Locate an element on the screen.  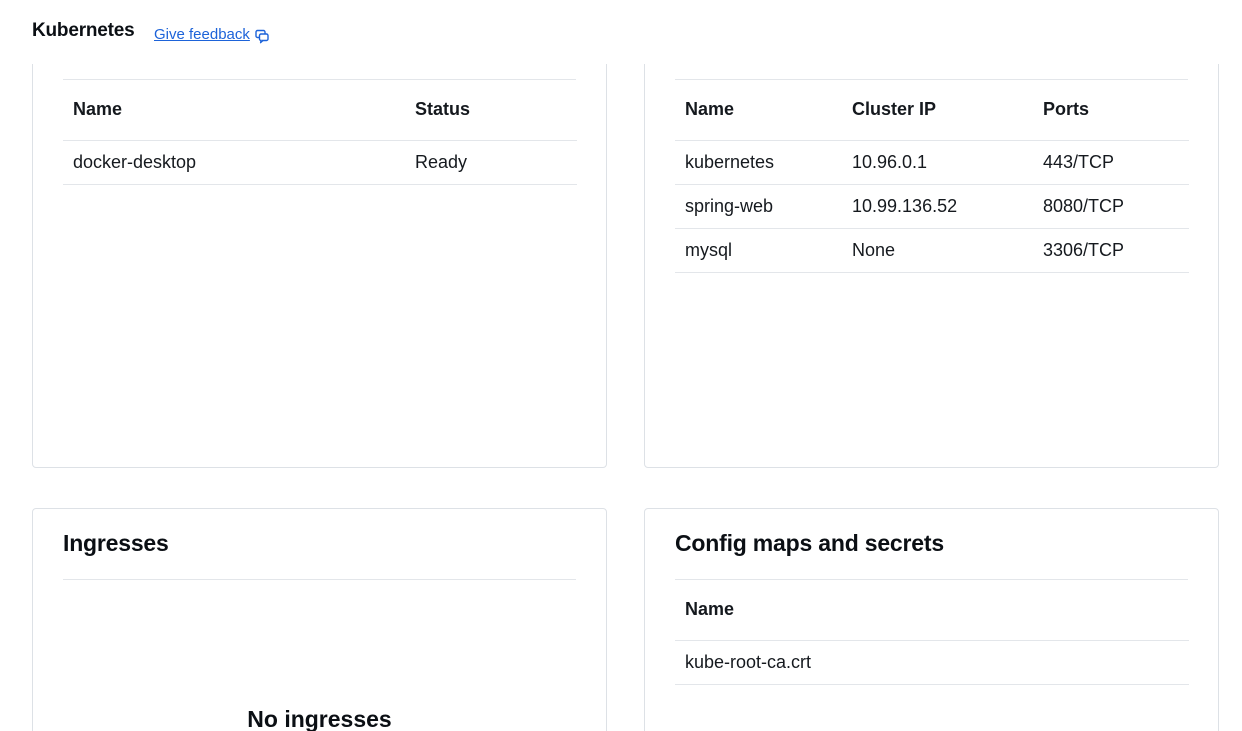
table-row: spring-web 10.99.136.52 8080/TCP is located at coordinates (932, 206).